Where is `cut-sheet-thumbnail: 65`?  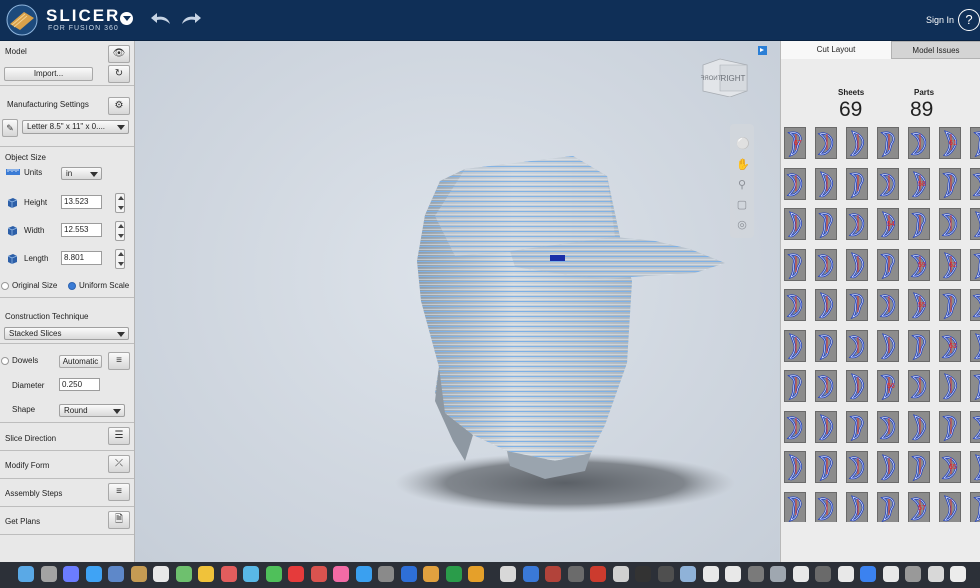 cut-sheet-thumbnail: 65 is located at coordinates (950, 467).